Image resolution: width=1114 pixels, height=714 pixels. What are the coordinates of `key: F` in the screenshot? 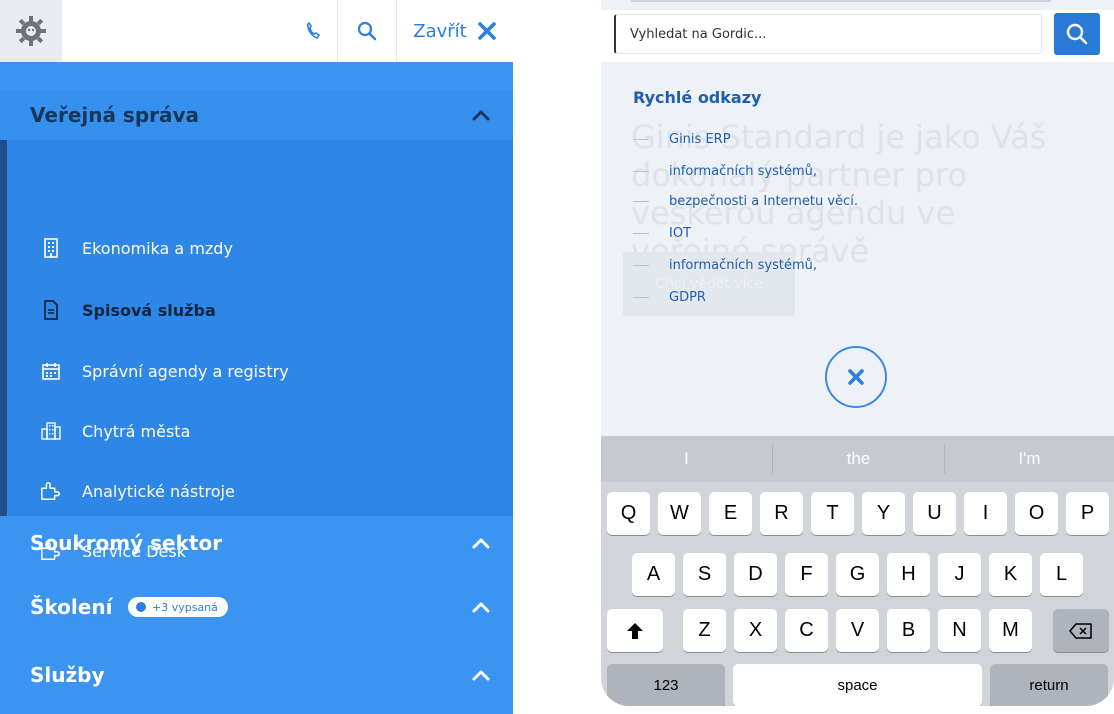 It's located at (806, 574).